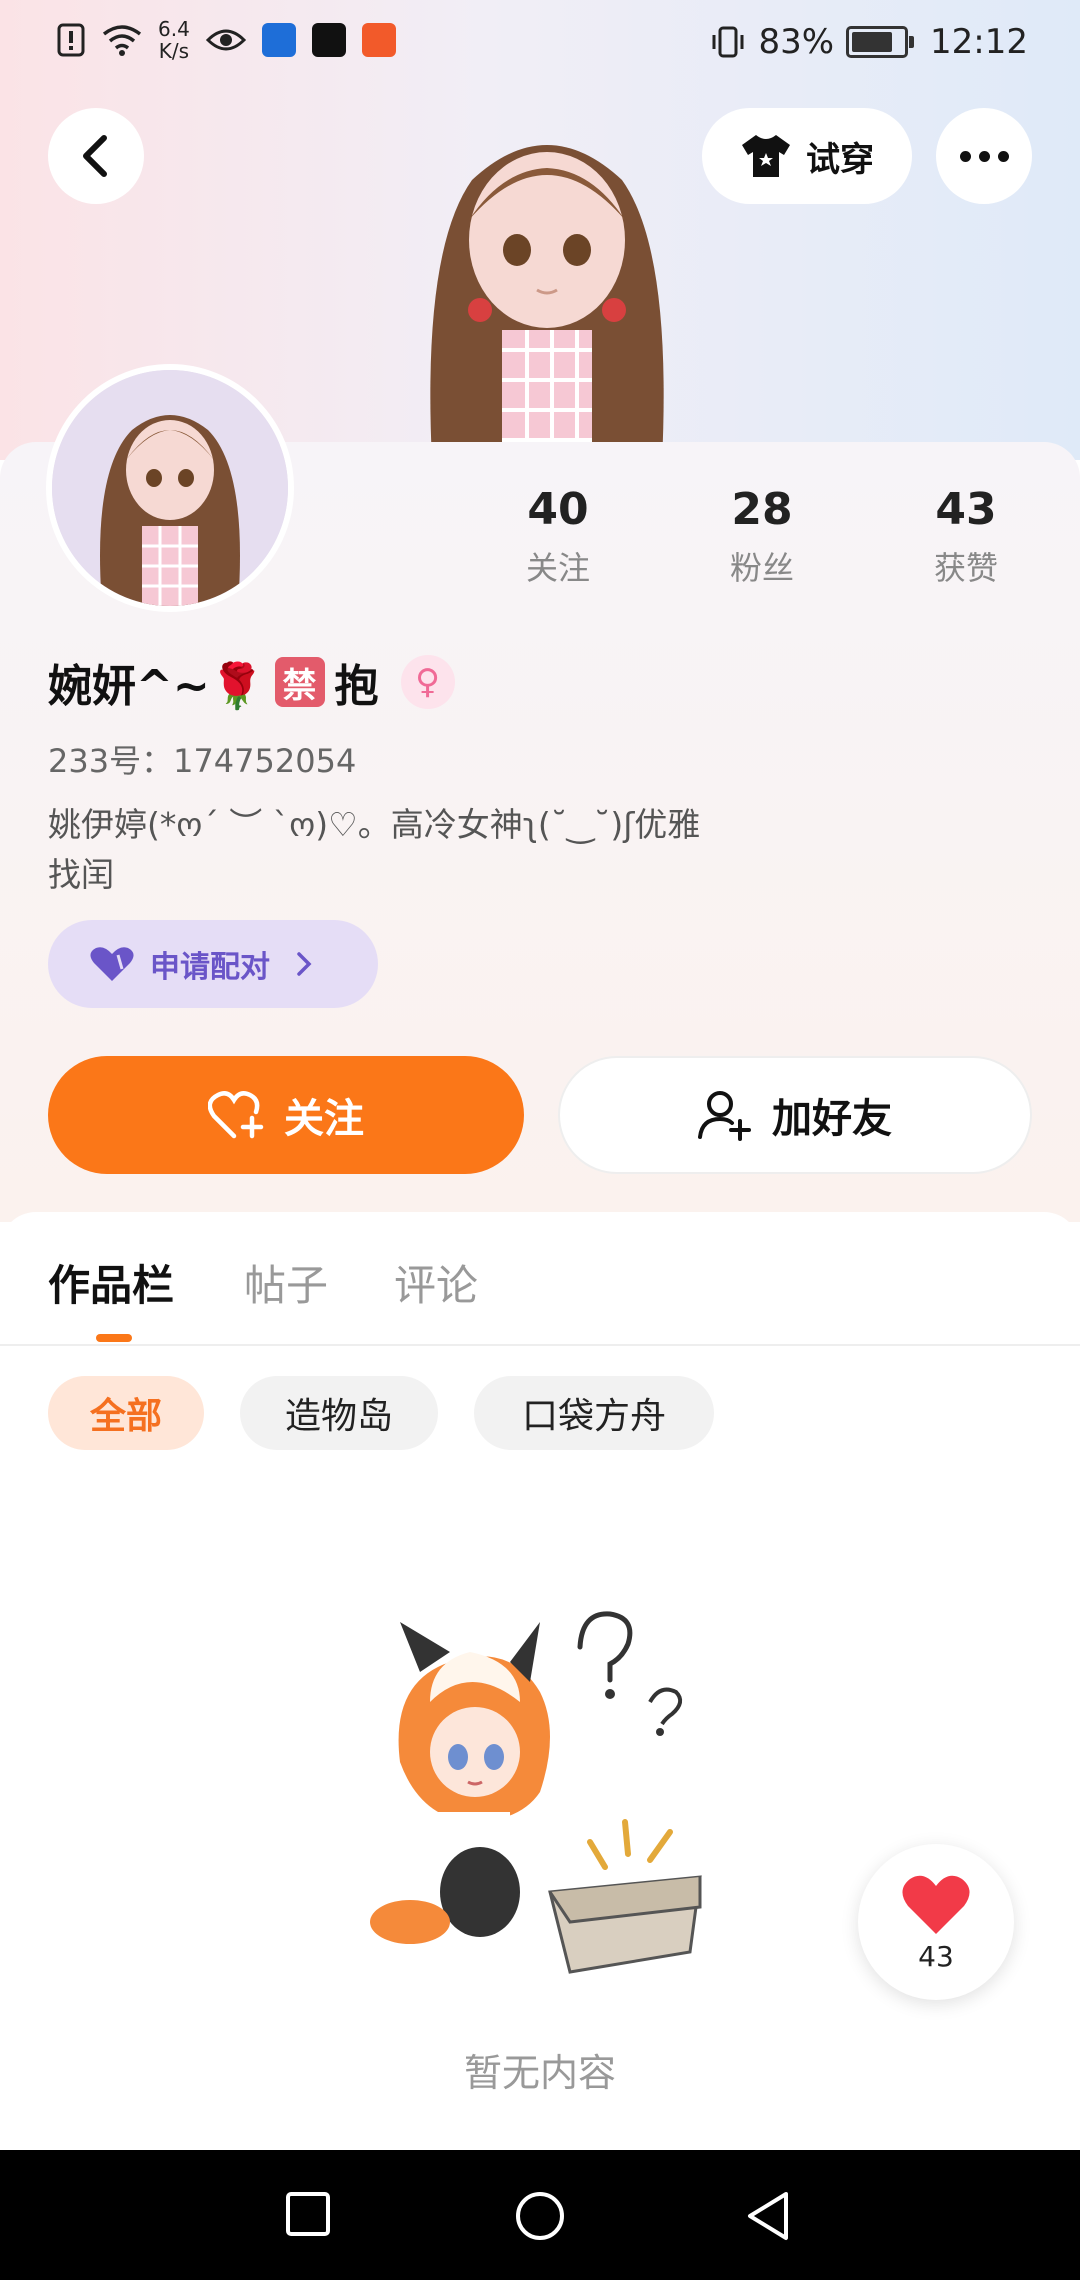  What do you see at coordinates (880, 42) in the screenshot?
I see `battery-icon` at bounding box center [880, 42].